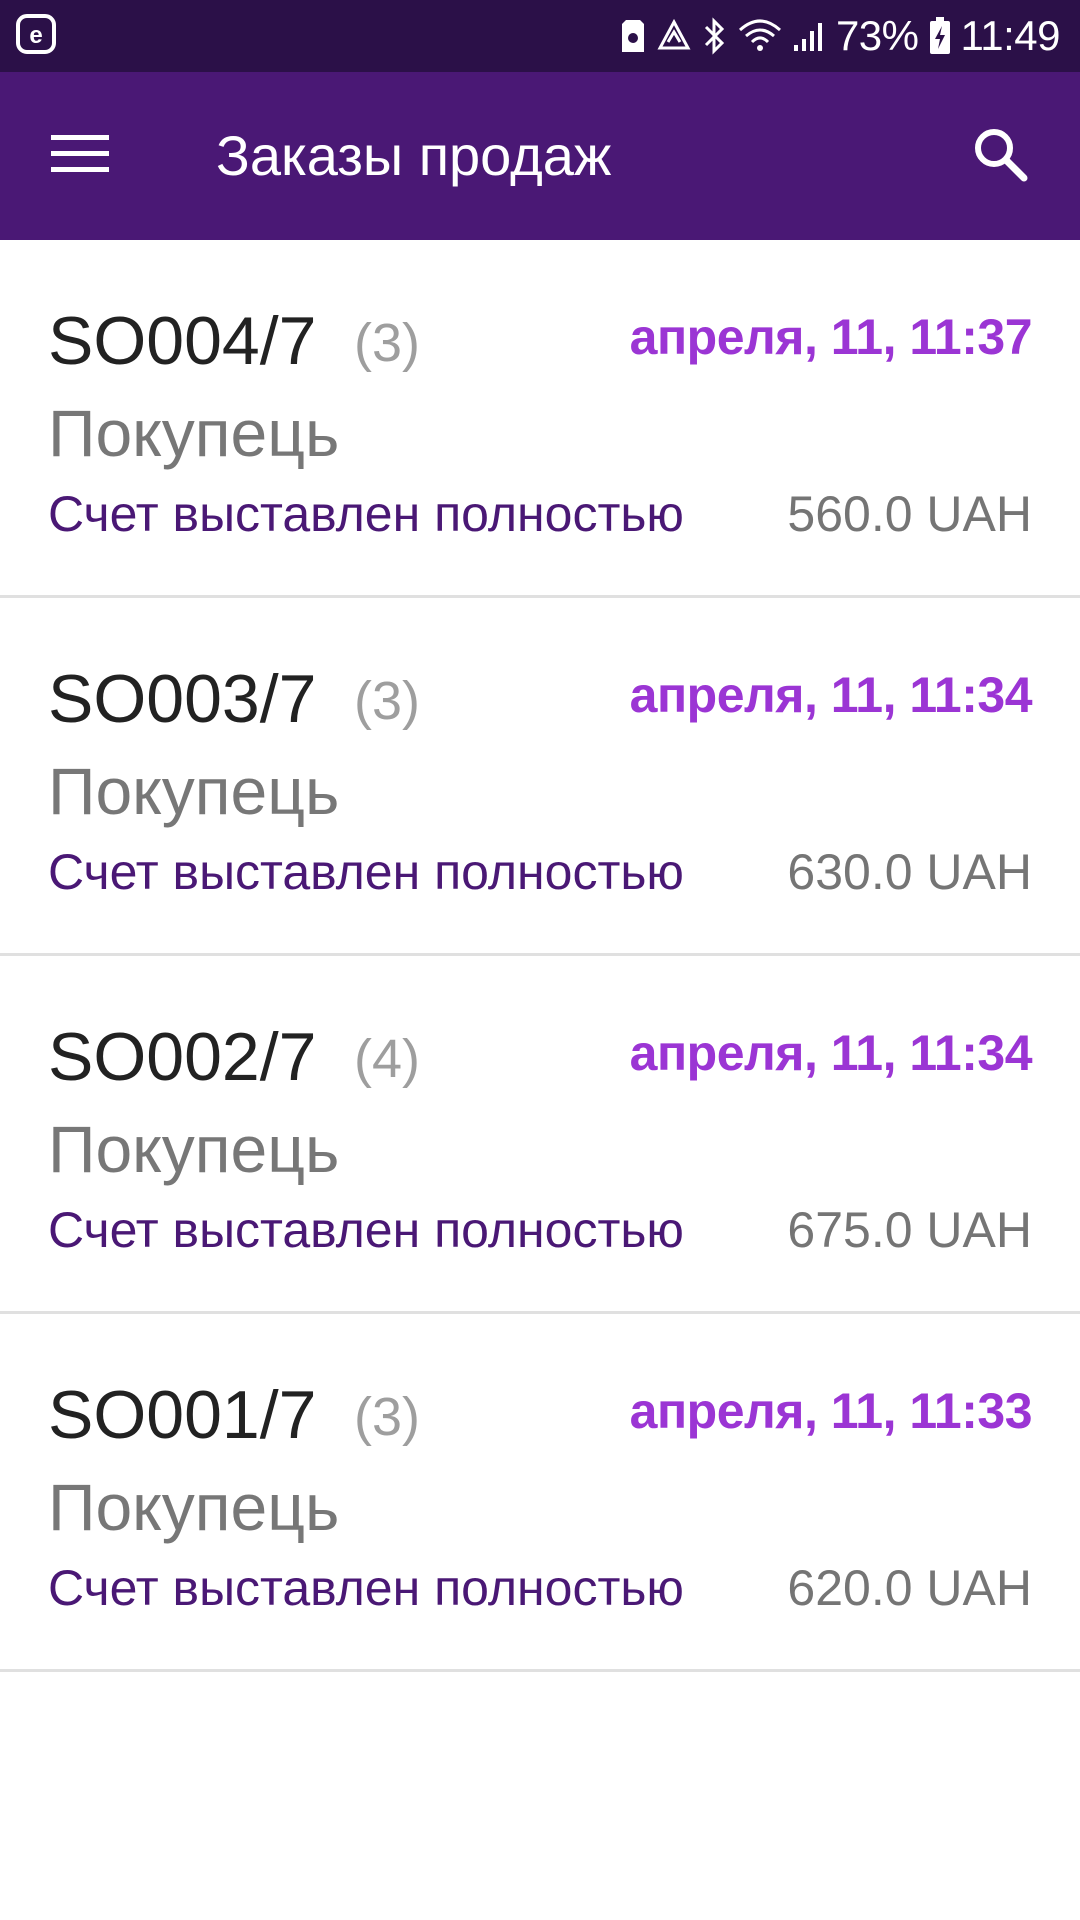  I want to click on order-id: SO004/7, so click(182, 341).